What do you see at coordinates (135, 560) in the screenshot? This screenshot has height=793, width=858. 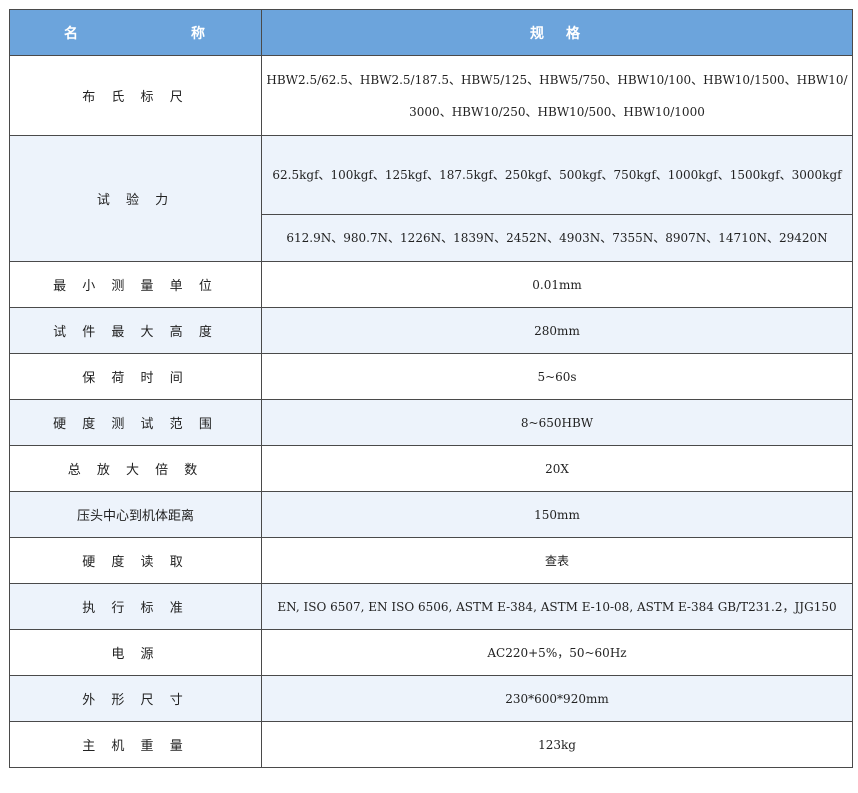 I see `row-name: 硬 度 读 取` at bounding box center [135, 560].